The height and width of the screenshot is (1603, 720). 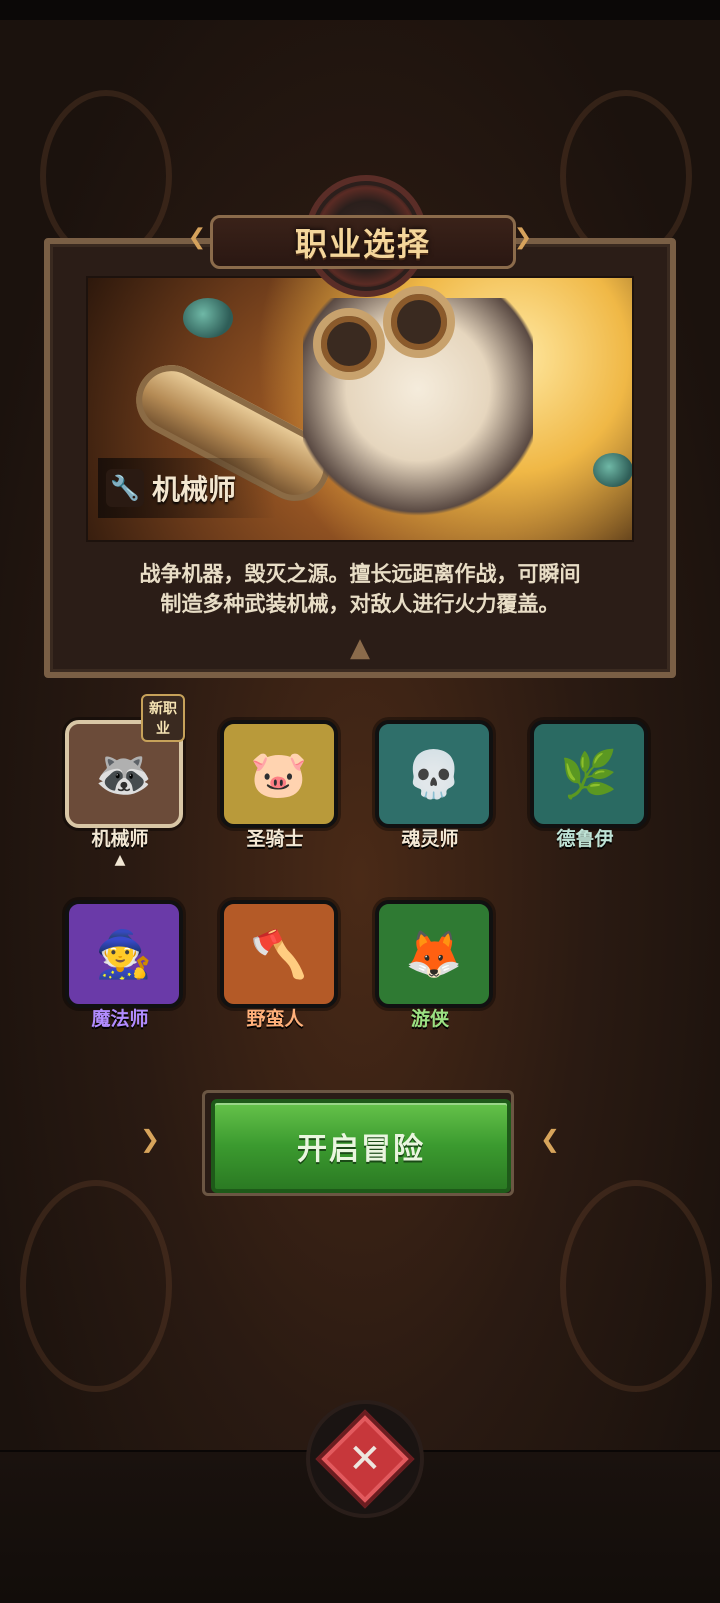 I want to click on ornament-left-bottom, so click(x=96, y=1286).